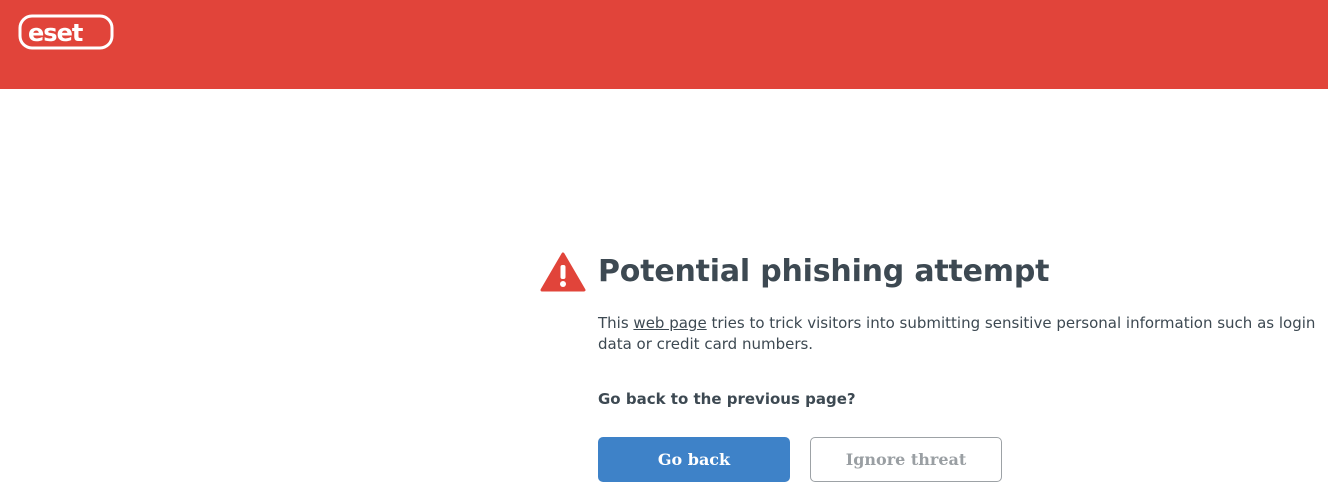 The width and height of the screenshot is (1328, 503). I want to click on page-title: Potential phishing attempt, so click(824, 271).